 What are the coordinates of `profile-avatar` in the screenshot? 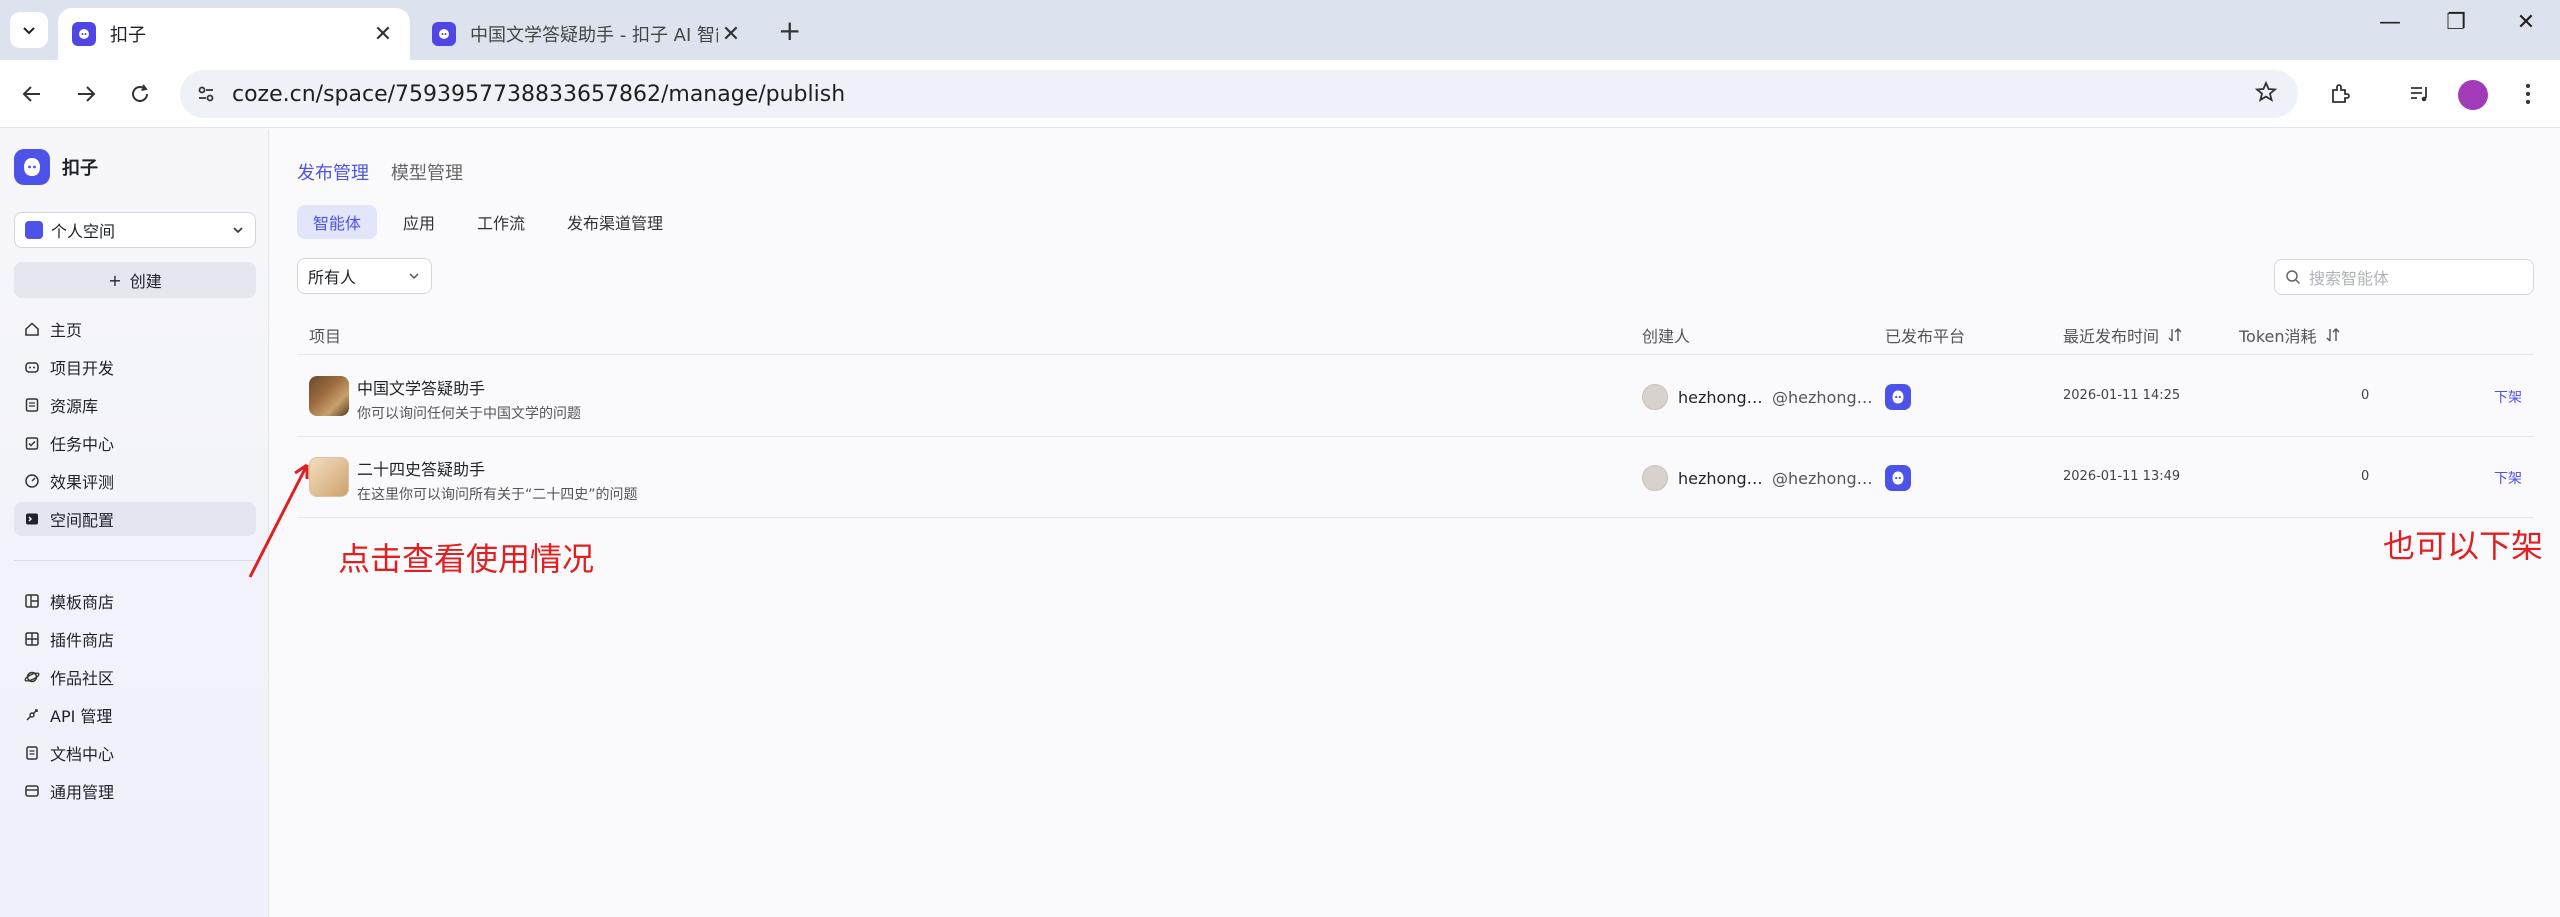 It's located at (2473, 95).